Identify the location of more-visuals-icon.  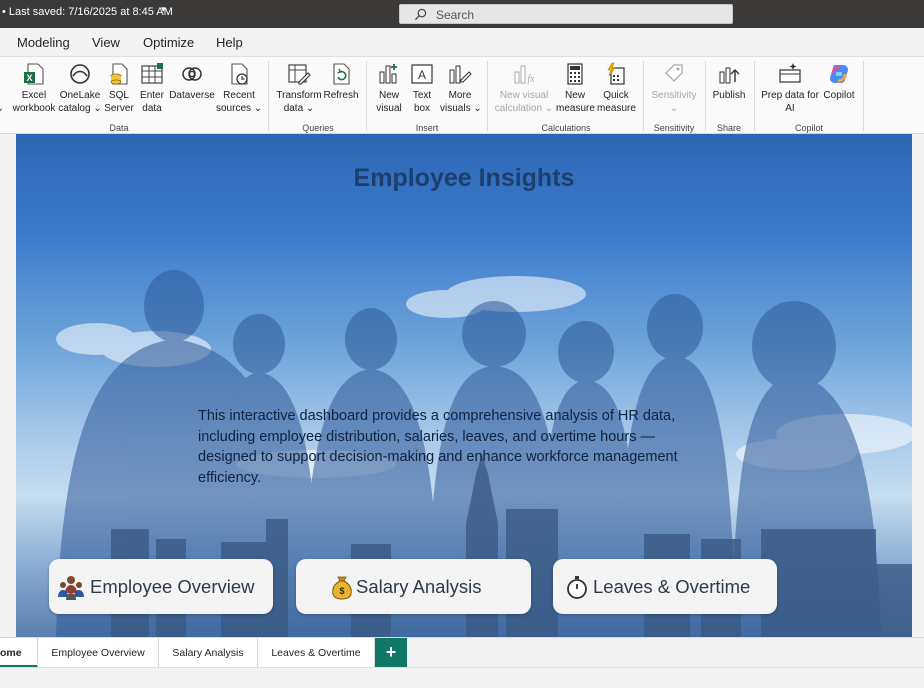
(460, 74).